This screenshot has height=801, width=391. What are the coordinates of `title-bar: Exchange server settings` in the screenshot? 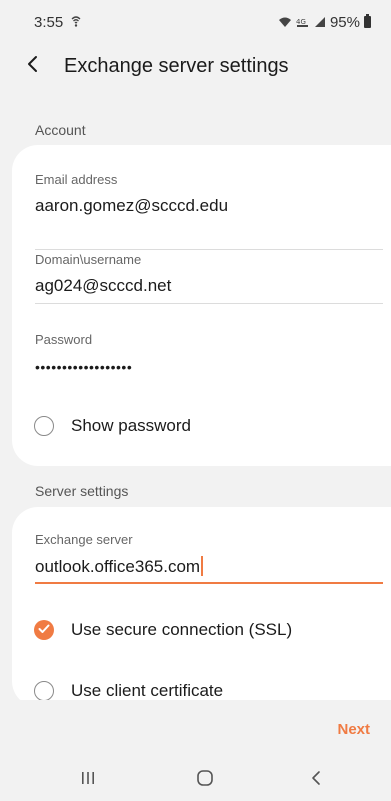 It's located at (195, 66).